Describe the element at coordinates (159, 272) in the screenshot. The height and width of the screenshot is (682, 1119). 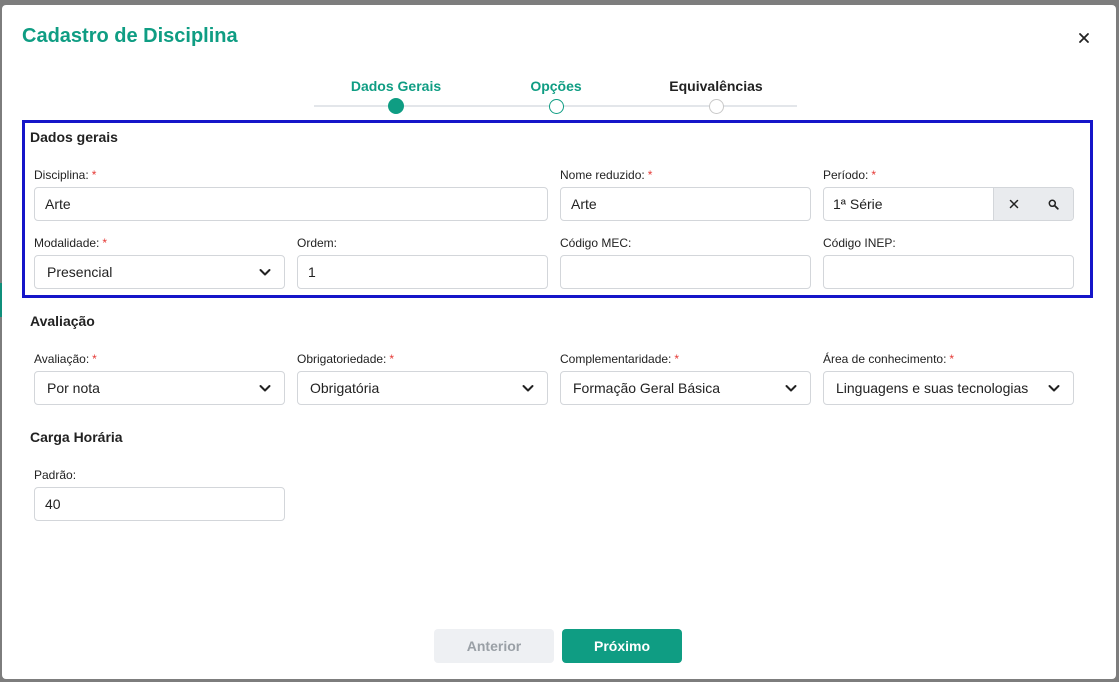
I see `modalidade-select: Presencial` at that location.